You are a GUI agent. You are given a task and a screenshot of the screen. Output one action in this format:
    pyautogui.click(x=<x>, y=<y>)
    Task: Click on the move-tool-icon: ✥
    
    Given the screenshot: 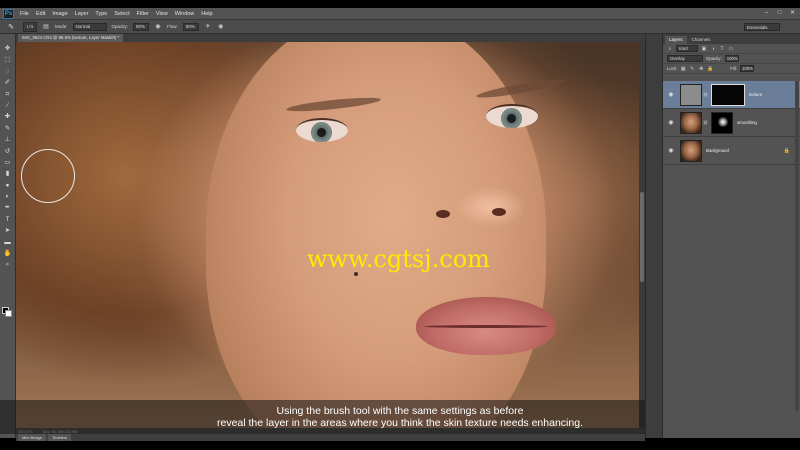 What is the action you would take?
    pyautogui.click(x=8, y=49)
    